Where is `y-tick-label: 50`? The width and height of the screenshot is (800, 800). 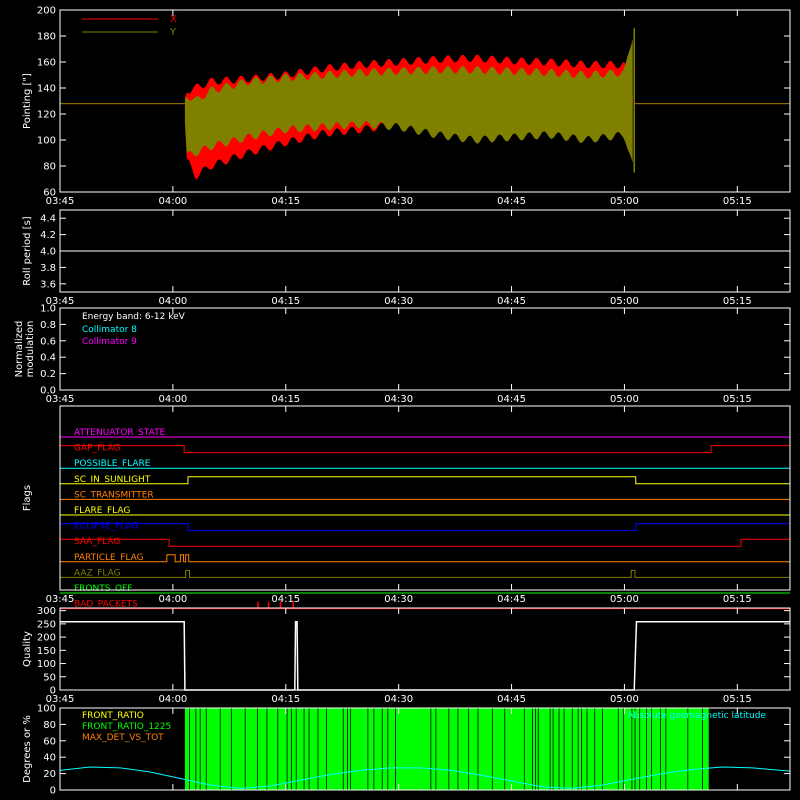
y-tick-label: 50 is located at coordinates (49, 677).